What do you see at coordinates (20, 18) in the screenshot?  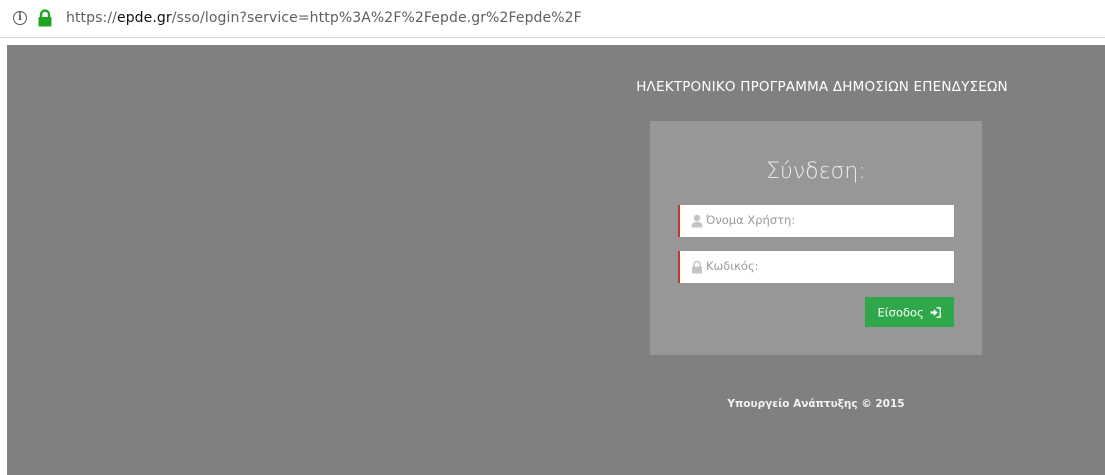 I see `info-icon: i` at bounding box center [20, 18].